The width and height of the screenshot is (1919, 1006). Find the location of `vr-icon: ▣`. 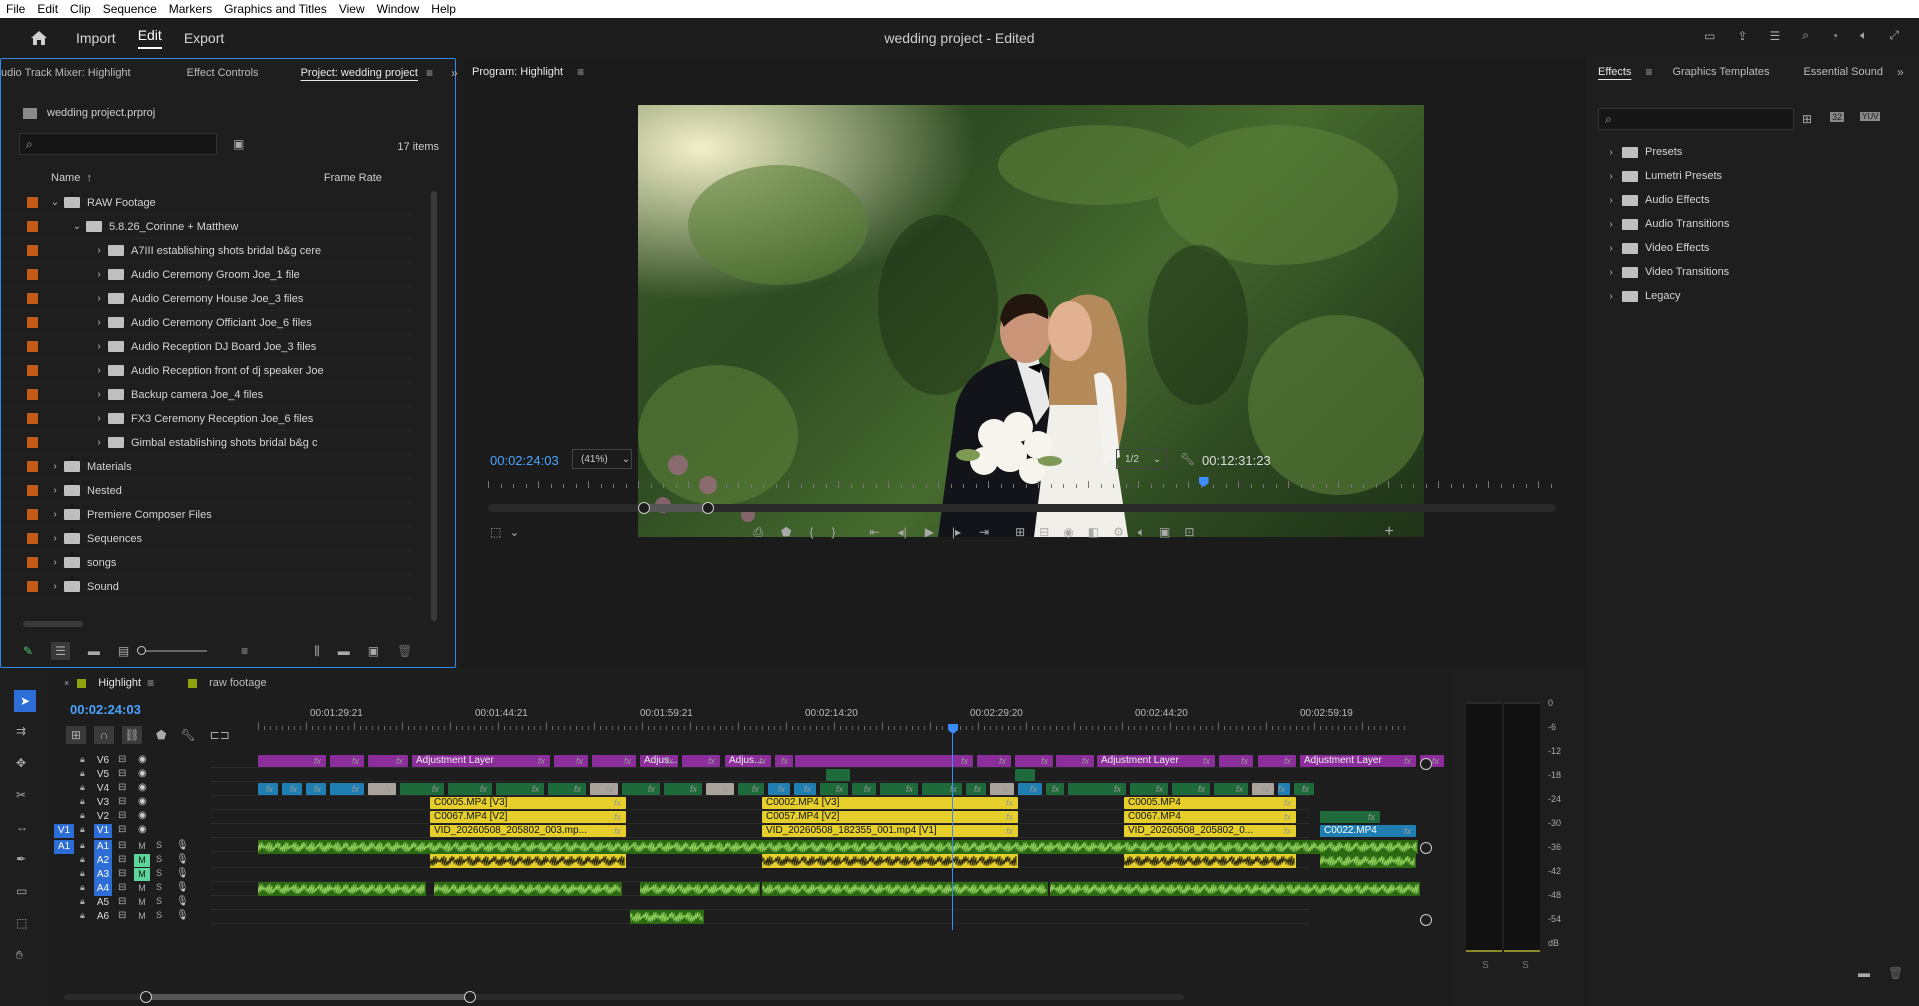

vr-icon: ▣ is located at coordinates (1164, 532).